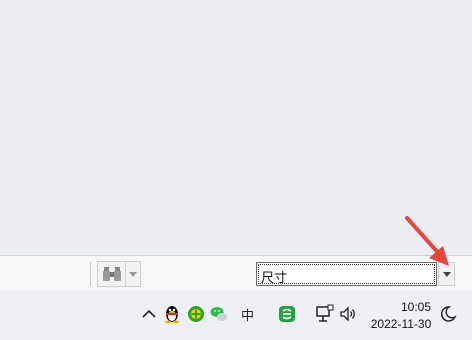 Image resolution: width=472 pixels, height=340 pixels. What do you see at coordinates (346, 274) in the screenshot?
I see `size-selector-input: 尺寸` at bounding box center [346, 274].